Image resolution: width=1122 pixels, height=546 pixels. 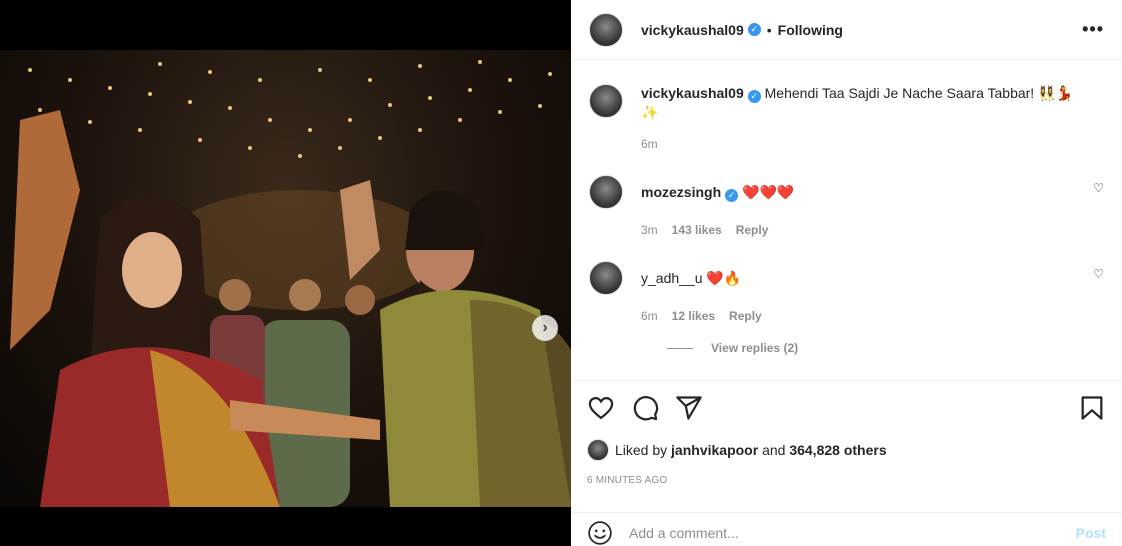 I want to click on liked-by-user: janhvikapoor, so click(x=714, y=450).